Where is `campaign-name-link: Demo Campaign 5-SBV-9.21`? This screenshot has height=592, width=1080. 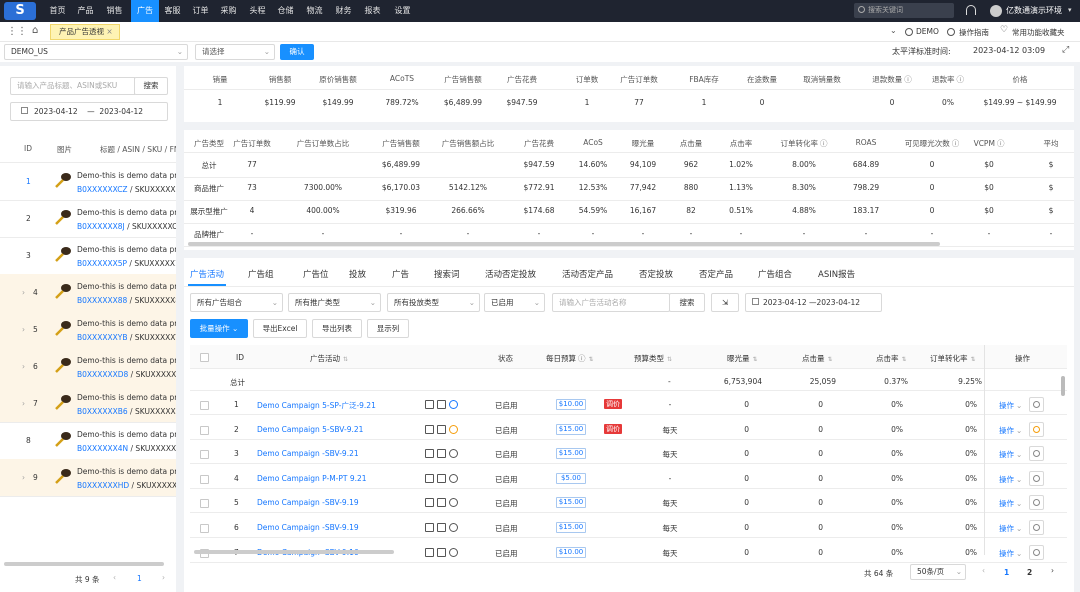
campaign-name-link: Demo Campaign 5-SBV-9.21 is located at coordinates (338, 429).